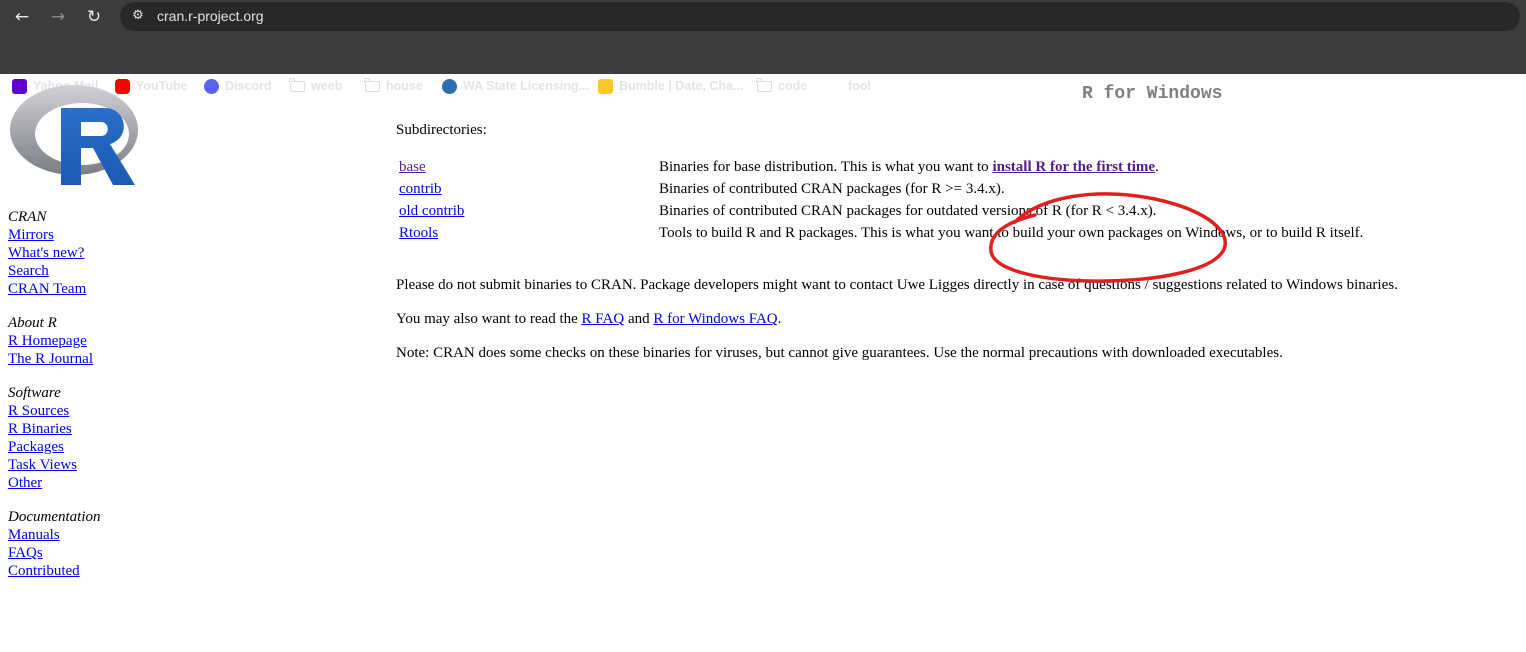 This screenshot has width=1526, height=652. What do you see at coordinates (420, 189) in the screenshot?
I see `subdir-link-contrib: contrib` at bounding box center [420, 189].